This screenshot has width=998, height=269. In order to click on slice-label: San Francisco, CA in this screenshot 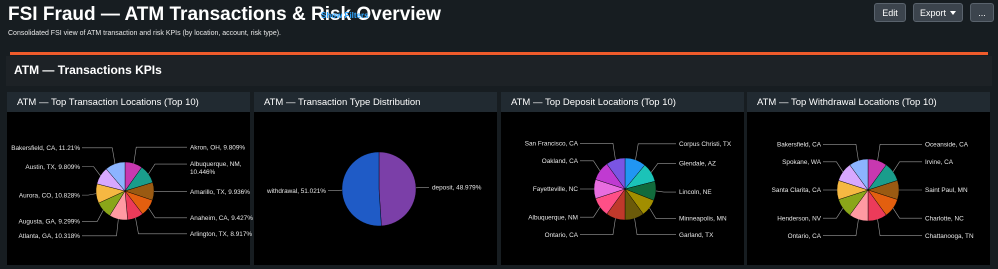, I will do `click(552, 144)`.